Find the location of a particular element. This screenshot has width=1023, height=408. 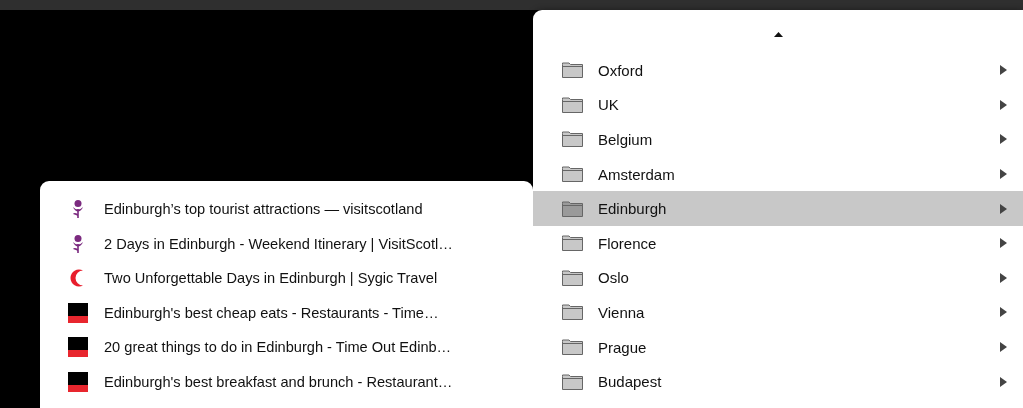

folder-item: Oslo is located at coordinates (778, 278).